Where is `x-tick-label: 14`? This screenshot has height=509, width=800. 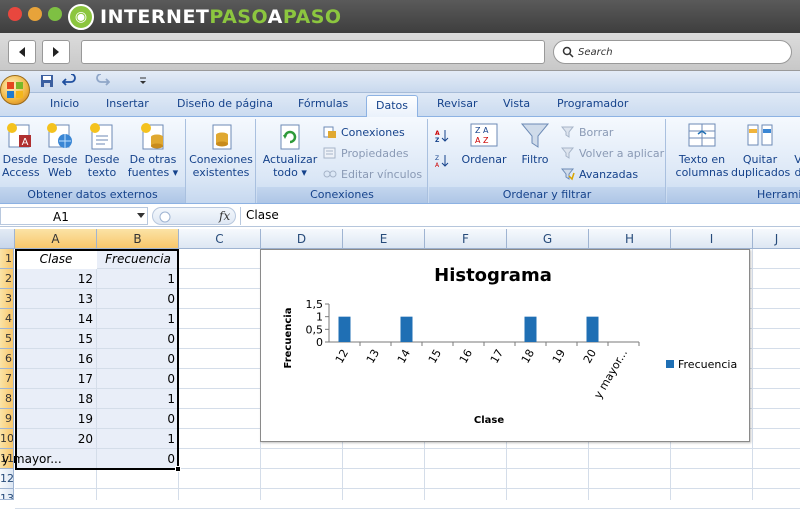 x-tick-label: 14 is located at coordinates (404, 356).